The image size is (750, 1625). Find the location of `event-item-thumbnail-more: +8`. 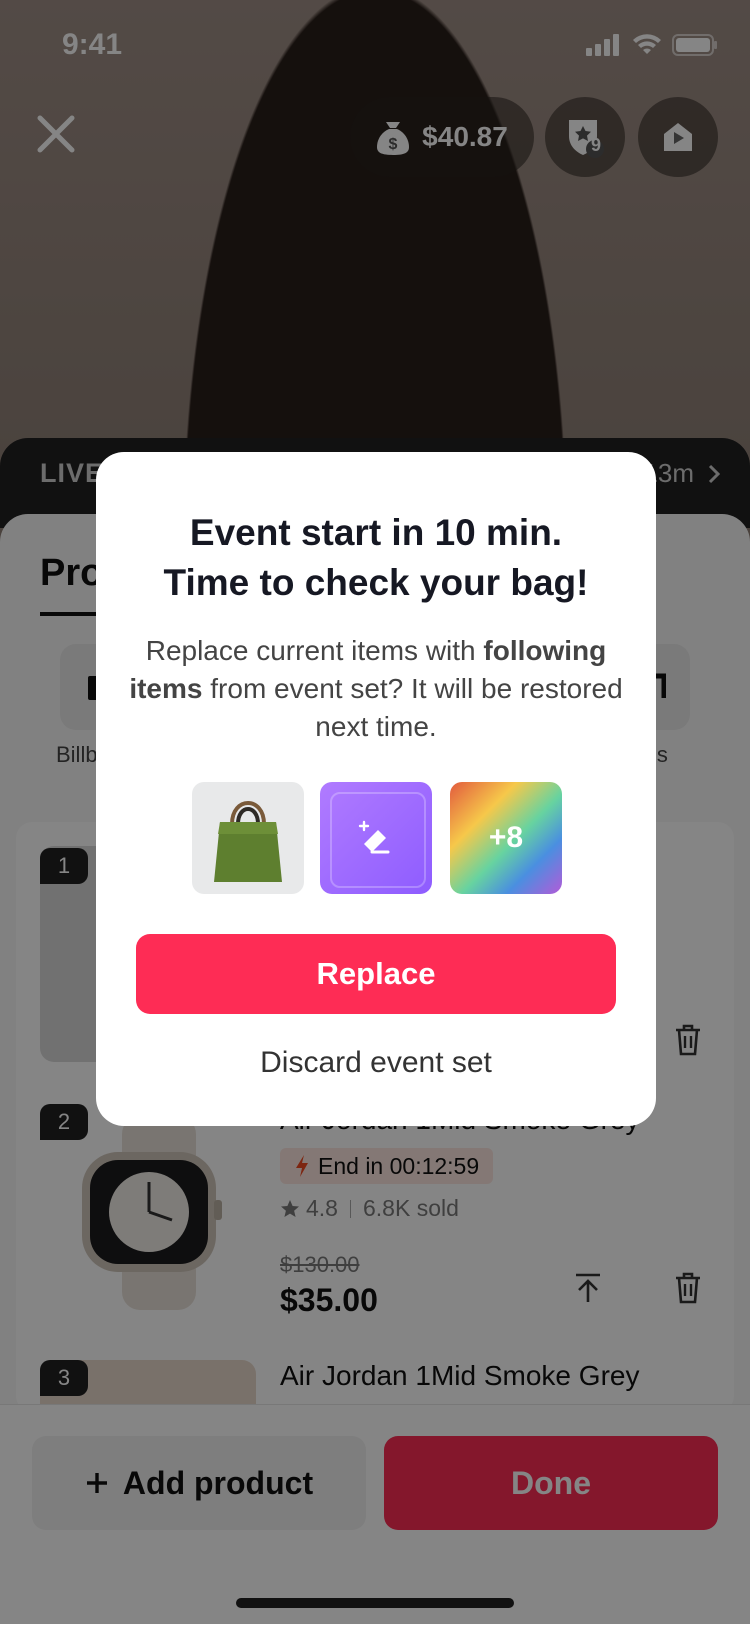

event-item-thumbnail-more: +8 is located at coordinates (506, 838).